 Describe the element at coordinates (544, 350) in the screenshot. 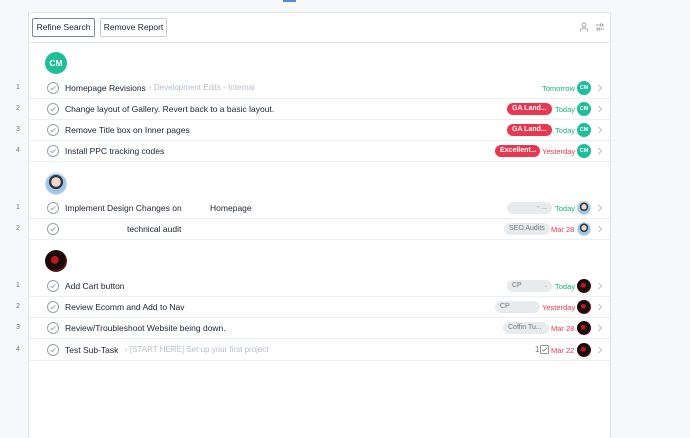

I see `subtask-icon` at that location.